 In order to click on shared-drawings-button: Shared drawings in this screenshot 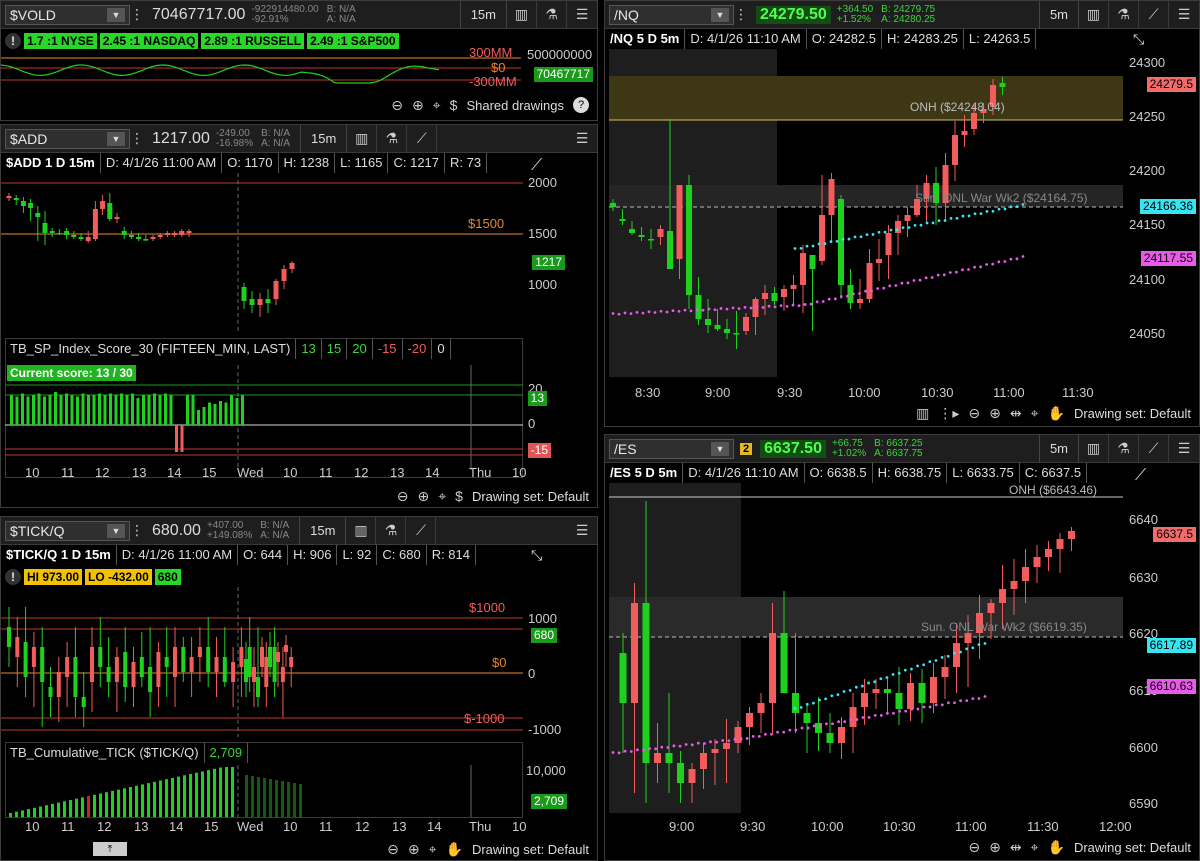, I will do `click(515, 105)`.